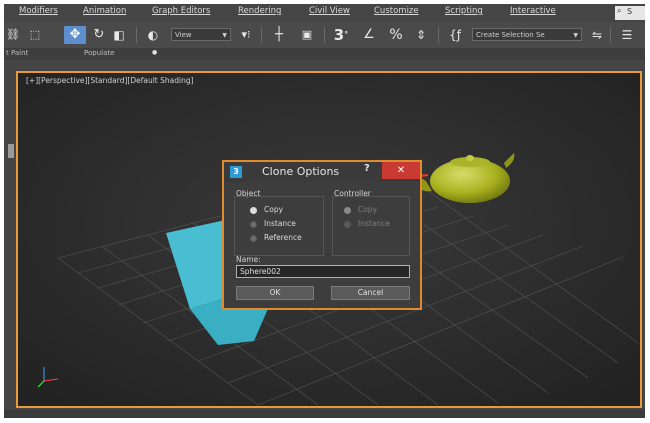 Image resolution: width=650 pixels, height=423 pixels. Describe the element at coordinates (627, 35) in the screenshot. I see `align-icon: ☰` at that location.